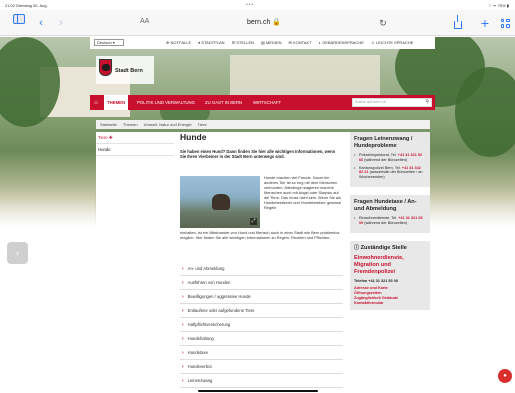 The image size is (515, 393). What do you see at coordinates (116, 102) in the screenshot?
I see `nav-item-themen: THEMEN` at bounding box center [116, 102].